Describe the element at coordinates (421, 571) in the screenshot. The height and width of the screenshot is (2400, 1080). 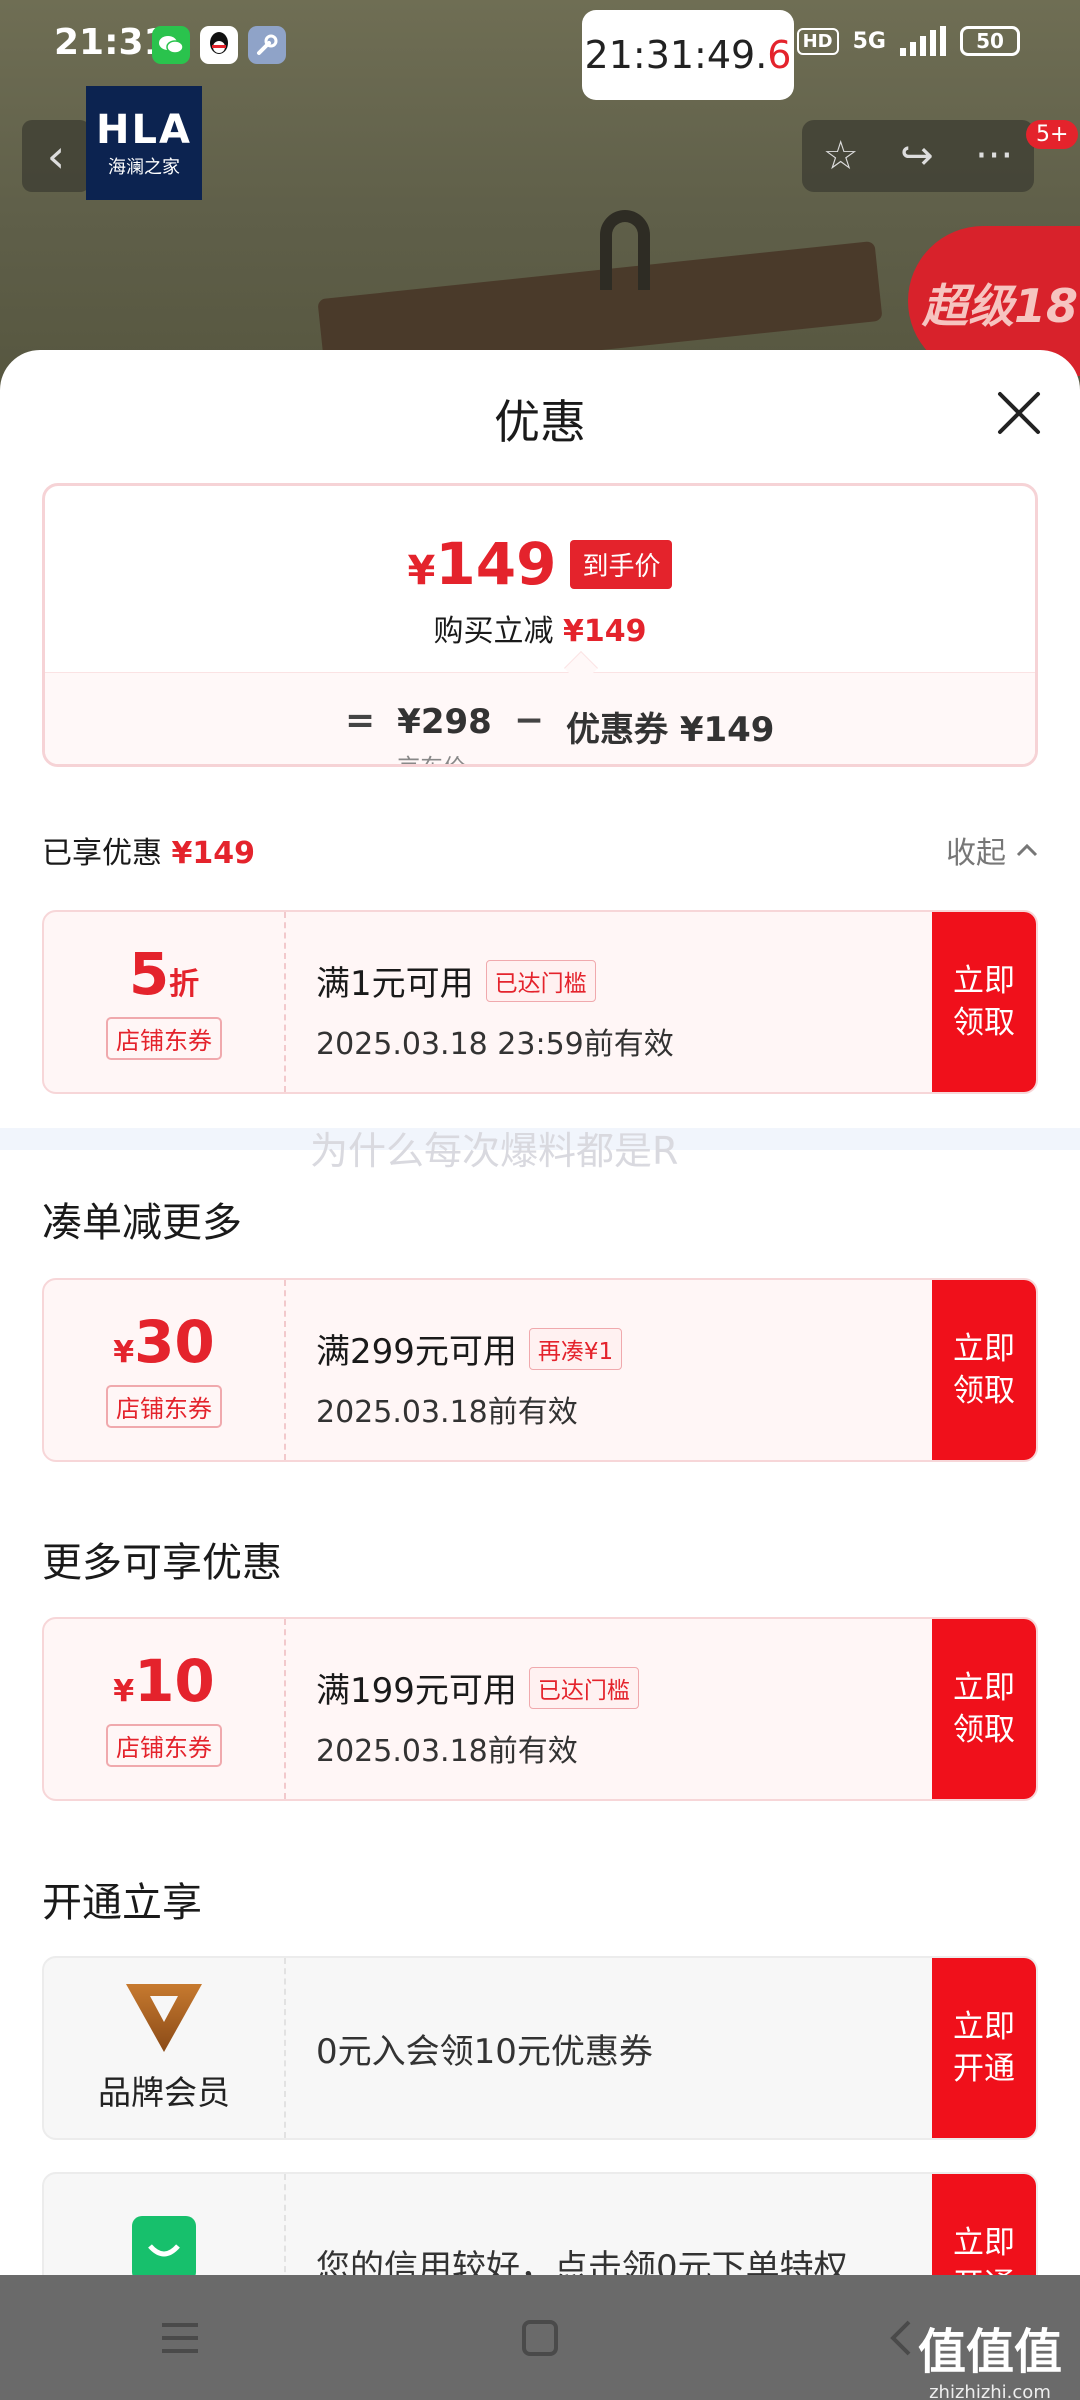
I see `currency-symbol: ¥` at that location.